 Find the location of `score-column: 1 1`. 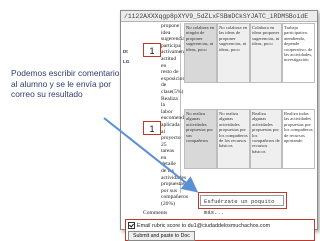

score-column: 1 1 is located at coordinates (153, 110).